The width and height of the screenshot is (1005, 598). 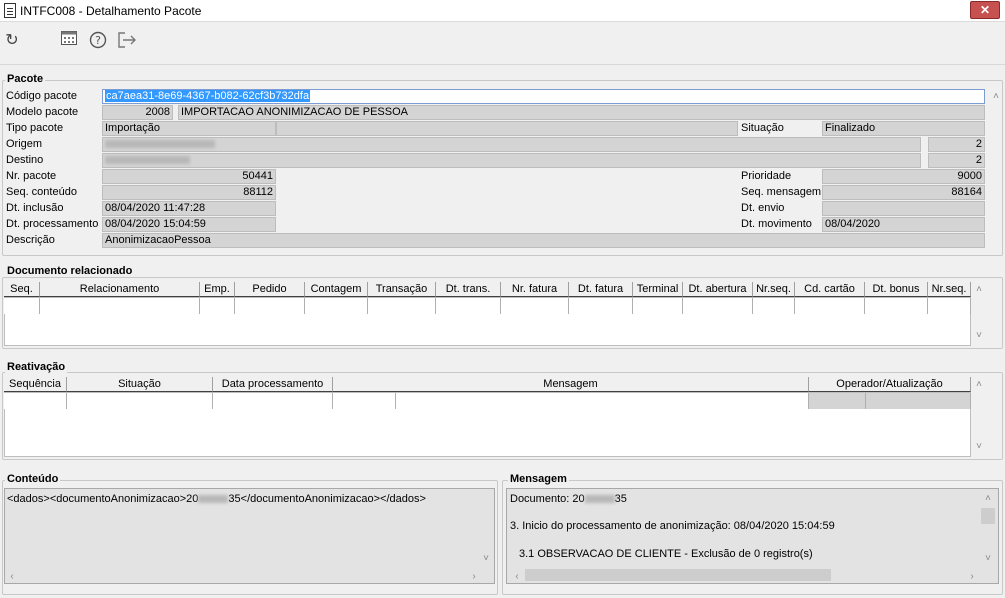 I want to click on dt-movimento-field: 08/04/2020, so click(x=903, y=224).